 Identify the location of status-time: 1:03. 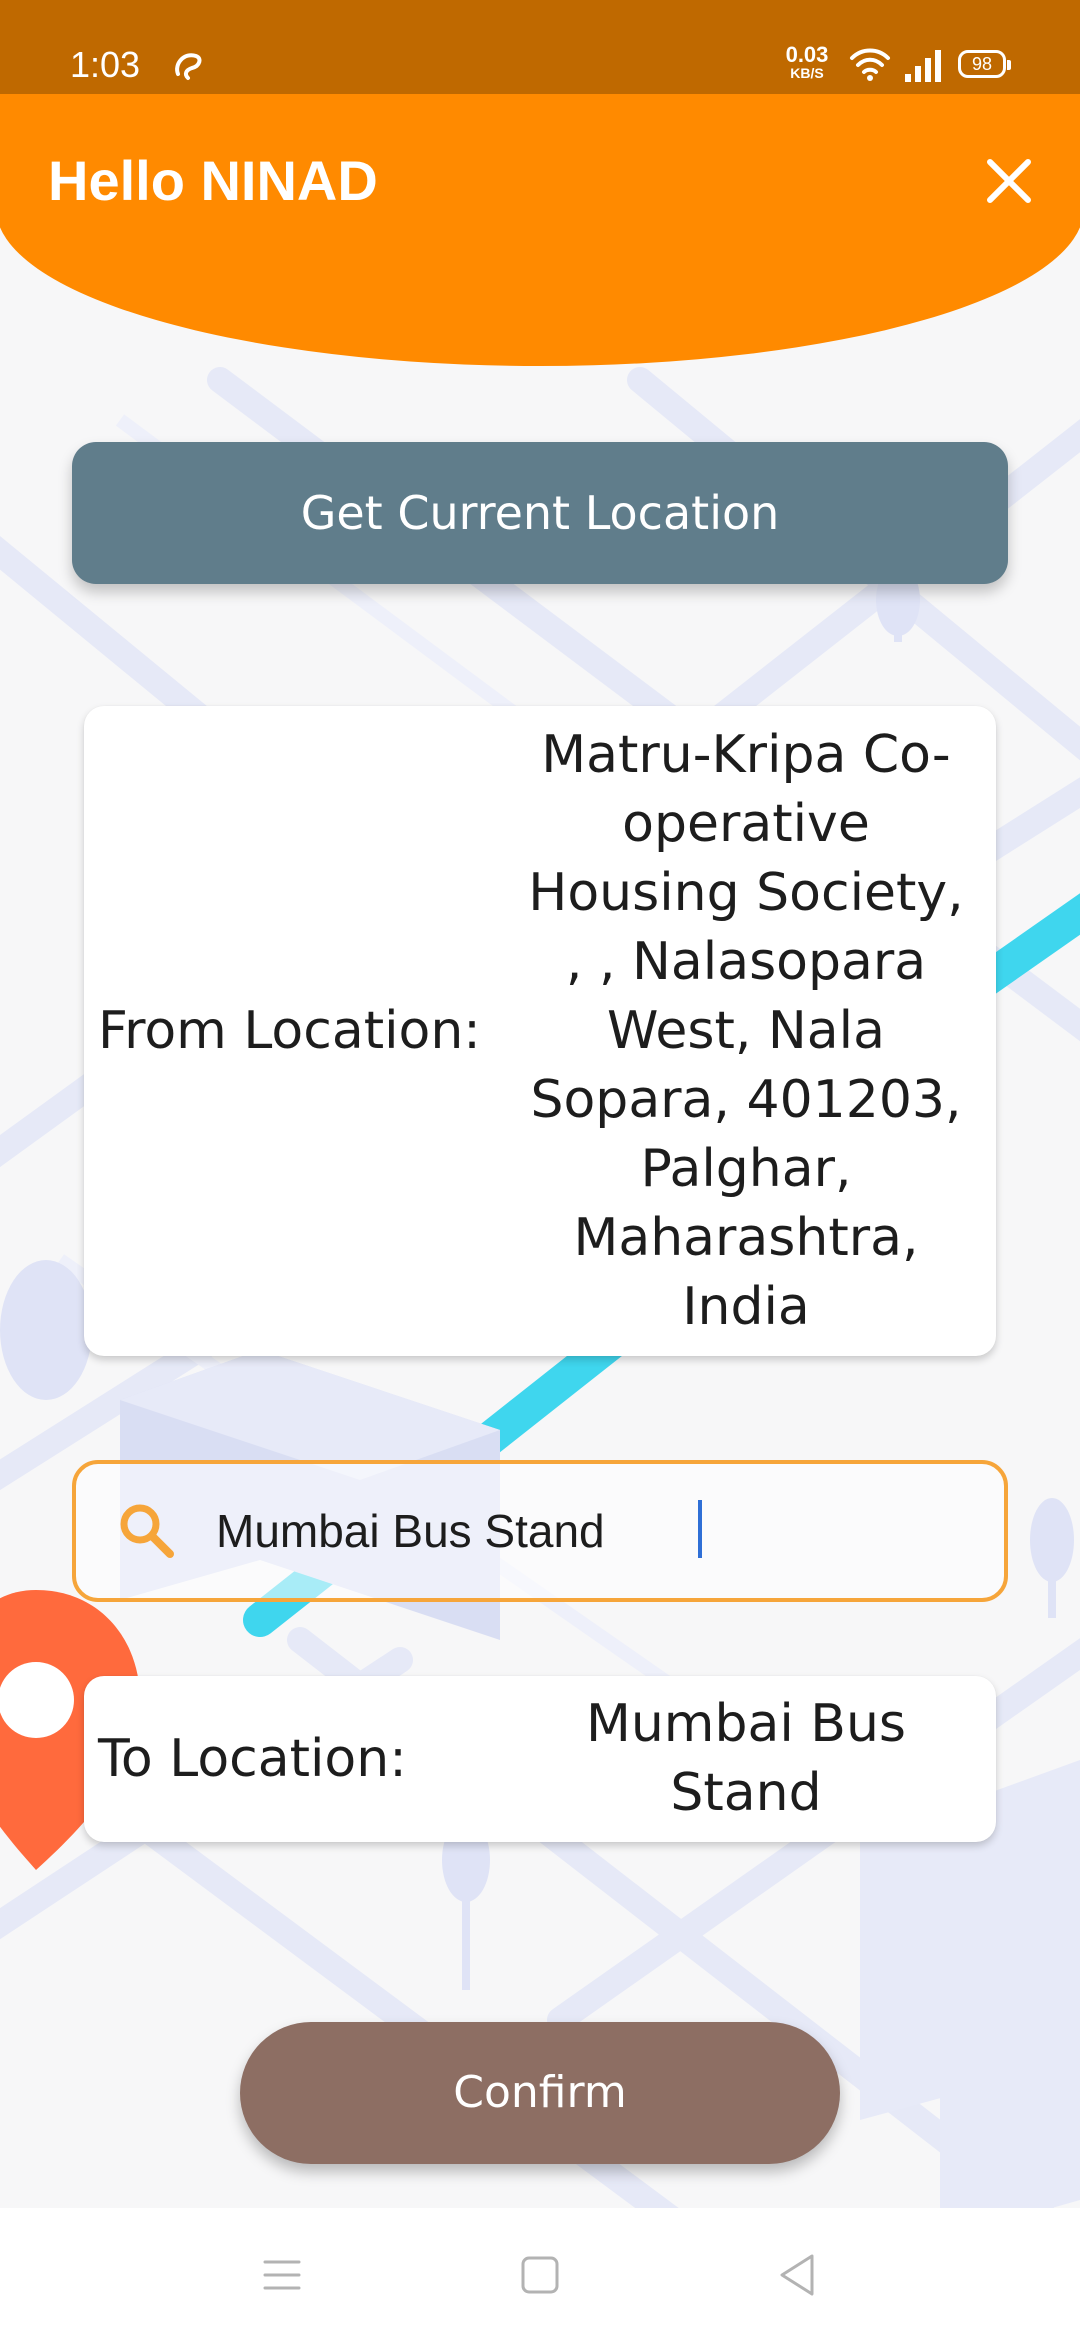
(105, 64).